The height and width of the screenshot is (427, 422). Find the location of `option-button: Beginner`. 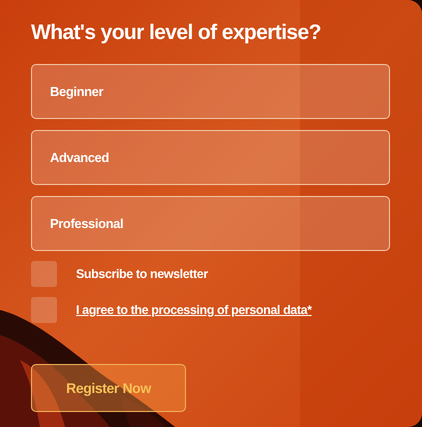

option-button: Beginner is located at coordinates (210, 91).